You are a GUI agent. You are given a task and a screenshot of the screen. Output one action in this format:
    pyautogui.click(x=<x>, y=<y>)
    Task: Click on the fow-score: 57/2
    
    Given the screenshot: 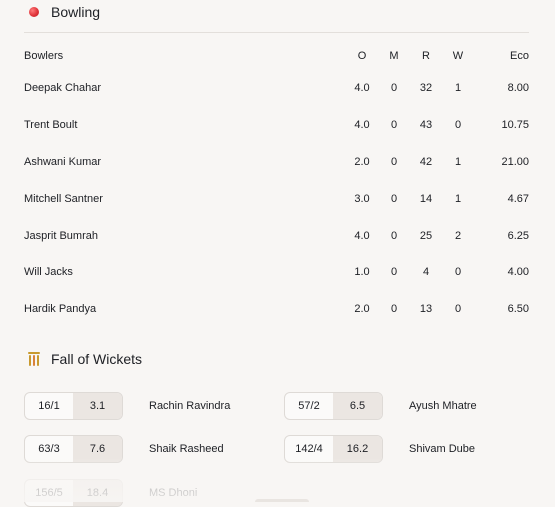 What is the action you would take?
    pyautogui.click(x=309, y=406)
    